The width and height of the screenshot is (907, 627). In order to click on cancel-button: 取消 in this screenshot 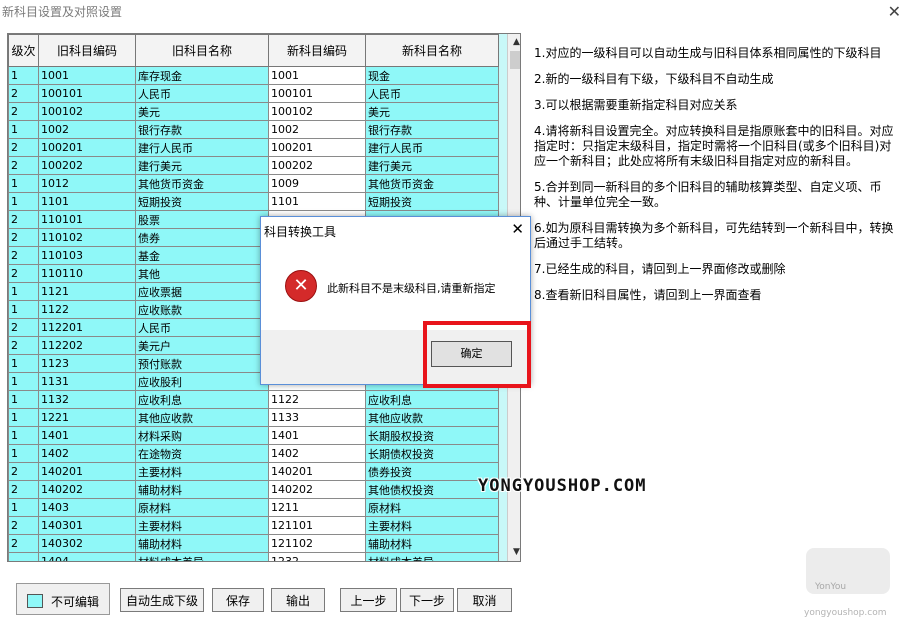, I will do `click(484, 600)`.